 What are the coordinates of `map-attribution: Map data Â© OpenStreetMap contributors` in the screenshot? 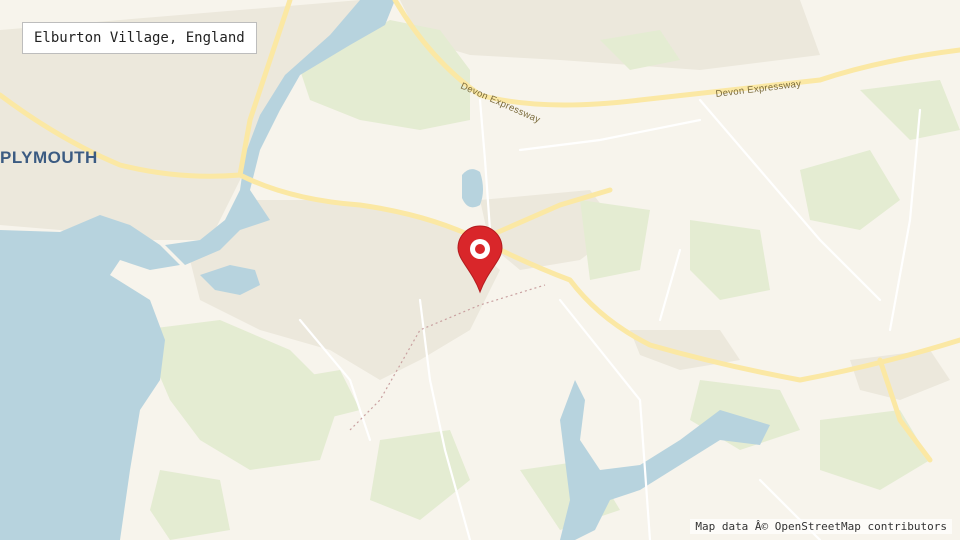 It's located at (821, 526).